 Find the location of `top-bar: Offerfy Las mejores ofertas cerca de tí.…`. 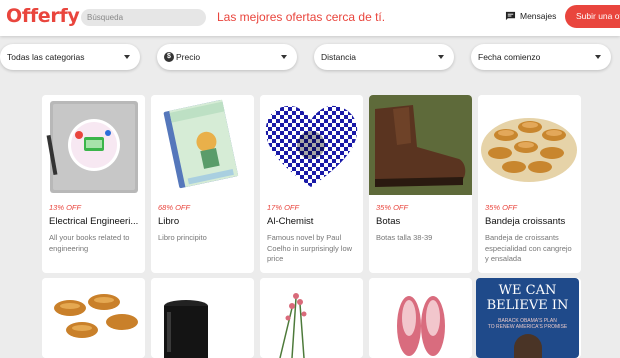

top-bar: Offerfy Las mejores ofertas cerca de tí.… is located at coordinates (310, 18).